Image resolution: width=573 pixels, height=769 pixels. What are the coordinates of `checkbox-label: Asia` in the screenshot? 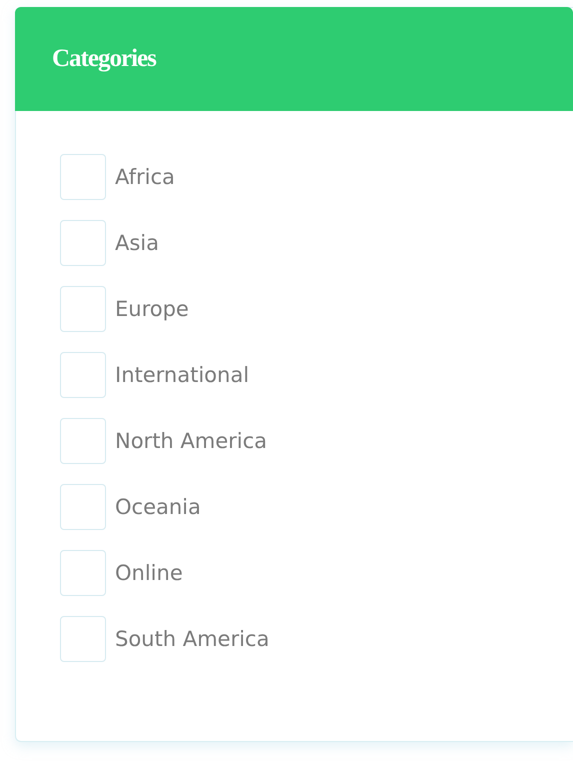 It's located at (137, 243).